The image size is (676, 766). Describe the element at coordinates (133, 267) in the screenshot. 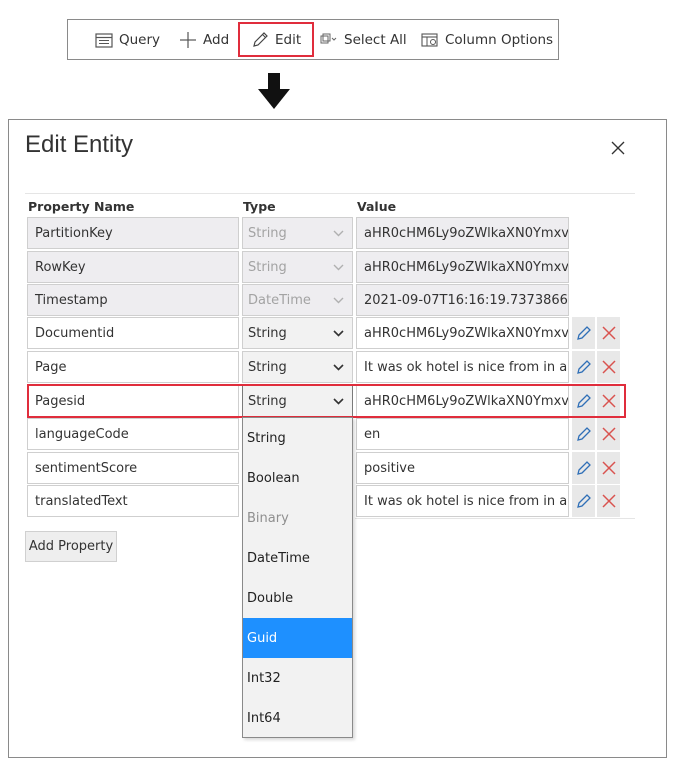

I see `property-name-field: RowKey` at that location.